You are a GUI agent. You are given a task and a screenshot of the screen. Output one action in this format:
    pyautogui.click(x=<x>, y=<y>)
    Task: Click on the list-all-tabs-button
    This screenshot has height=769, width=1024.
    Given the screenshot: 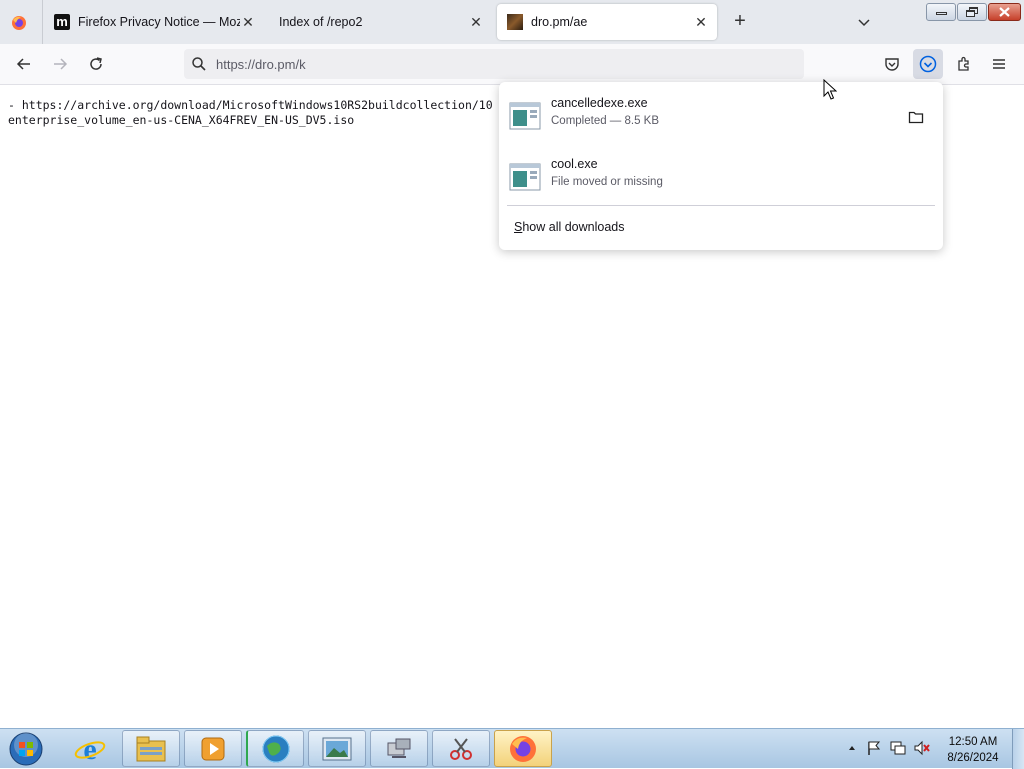 What is the action you would take?
    pyautogui.click(x=864, y=22)
    